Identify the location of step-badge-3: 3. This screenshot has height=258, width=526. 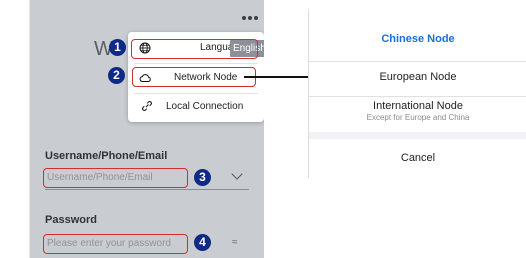
(202, 177).